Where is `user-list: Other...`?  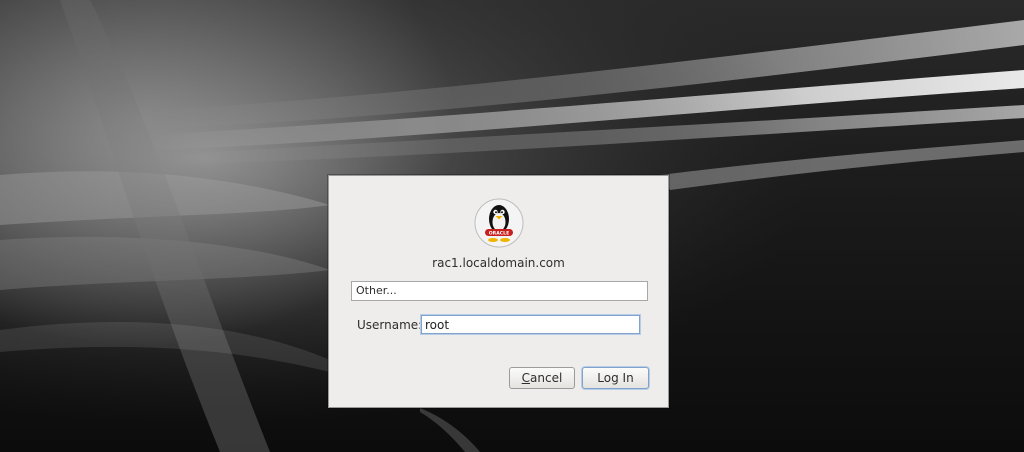 user-list: Other... is located at coordinates (499, 291).